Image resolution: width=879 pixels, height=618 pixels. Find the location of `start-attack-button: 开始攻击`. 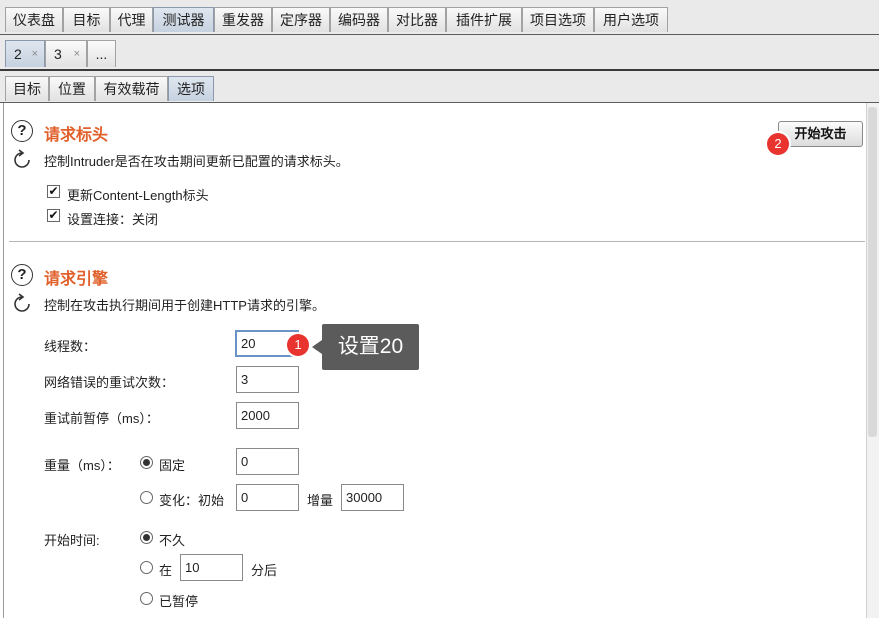

start-attack-button: 开始攻击 is located at coordinates (820, 134).